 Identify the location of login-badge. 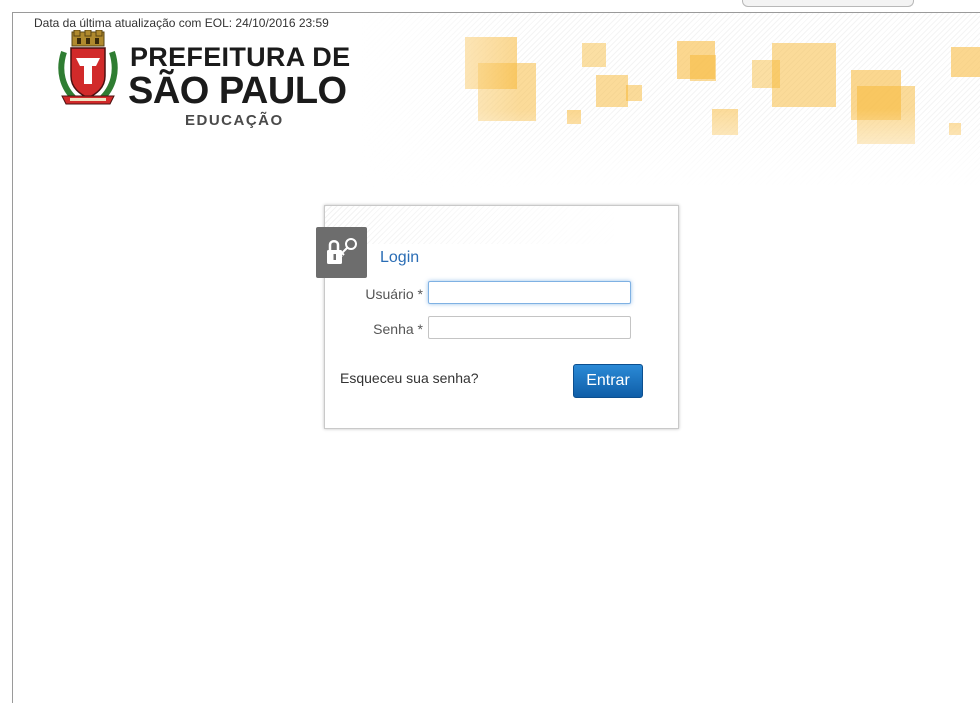
(341, 252).